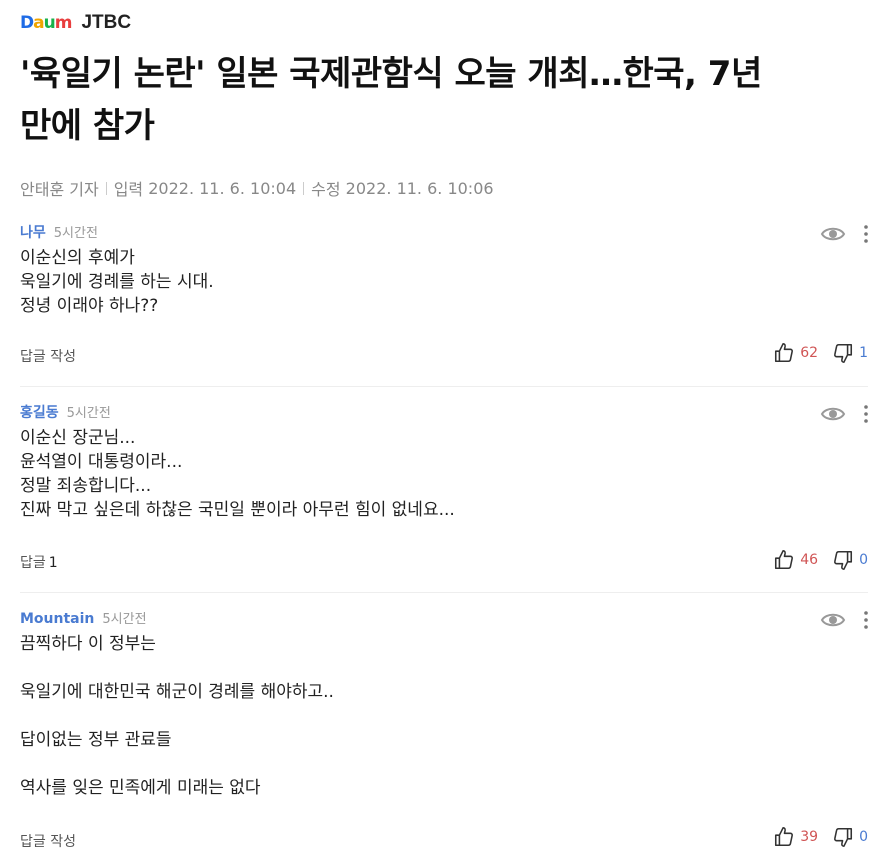  What do you see at coordinates (326, 189) in the screenshot?
I see `modified-label: 수정` at bounding box center [326, 189].